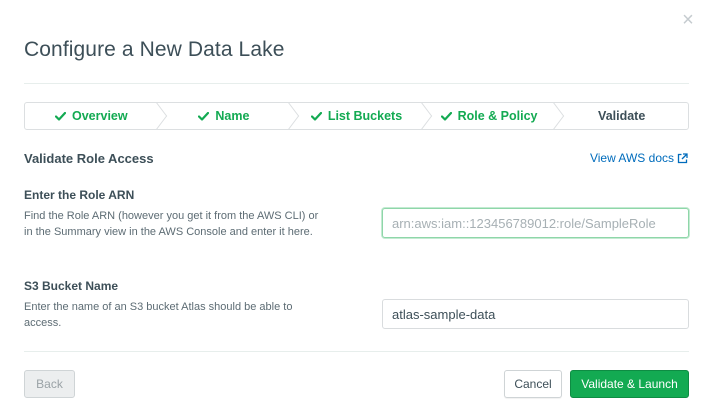 Image resolution: width=715 pixels, height=420 pixels. I want to click on step-label: Name, so click(232, 116).